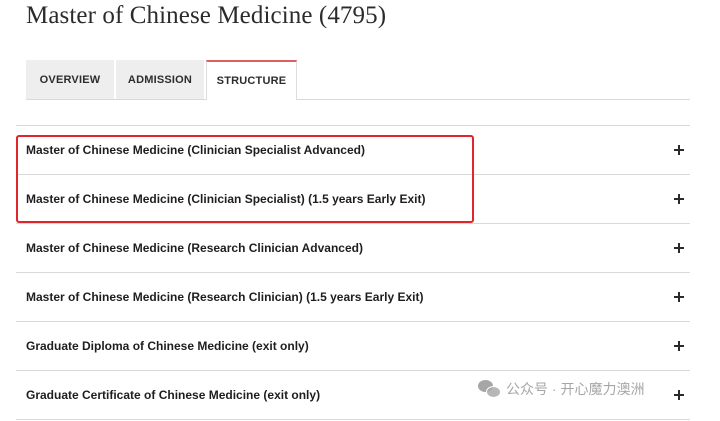  What do you see at coordinates (358, 80) in the screenshot?
I see `tab-bar: OVERVIEW ADMISSION STRUCTURE` at bounding box center [358, 80].